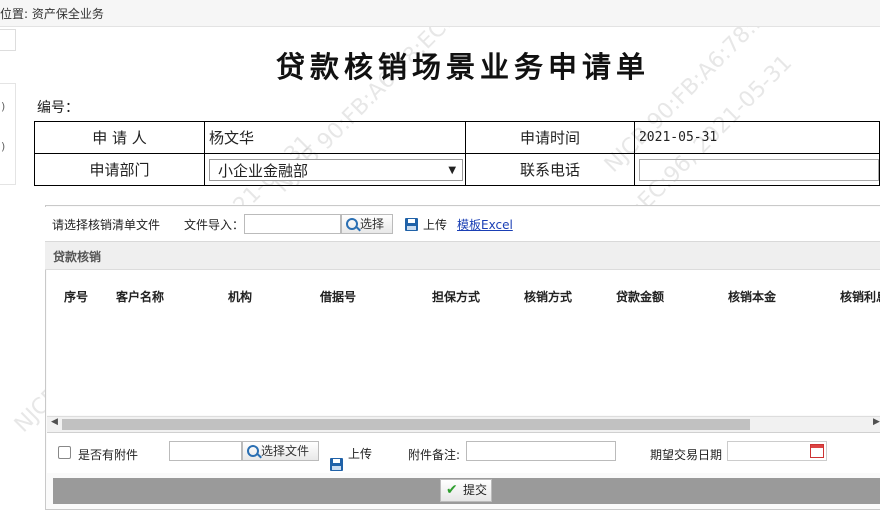  What do you see at coordinates (108, 455) in the screenshot?
I see `has-attachment-label: 是否有附件` at bounding box center [108, 455].